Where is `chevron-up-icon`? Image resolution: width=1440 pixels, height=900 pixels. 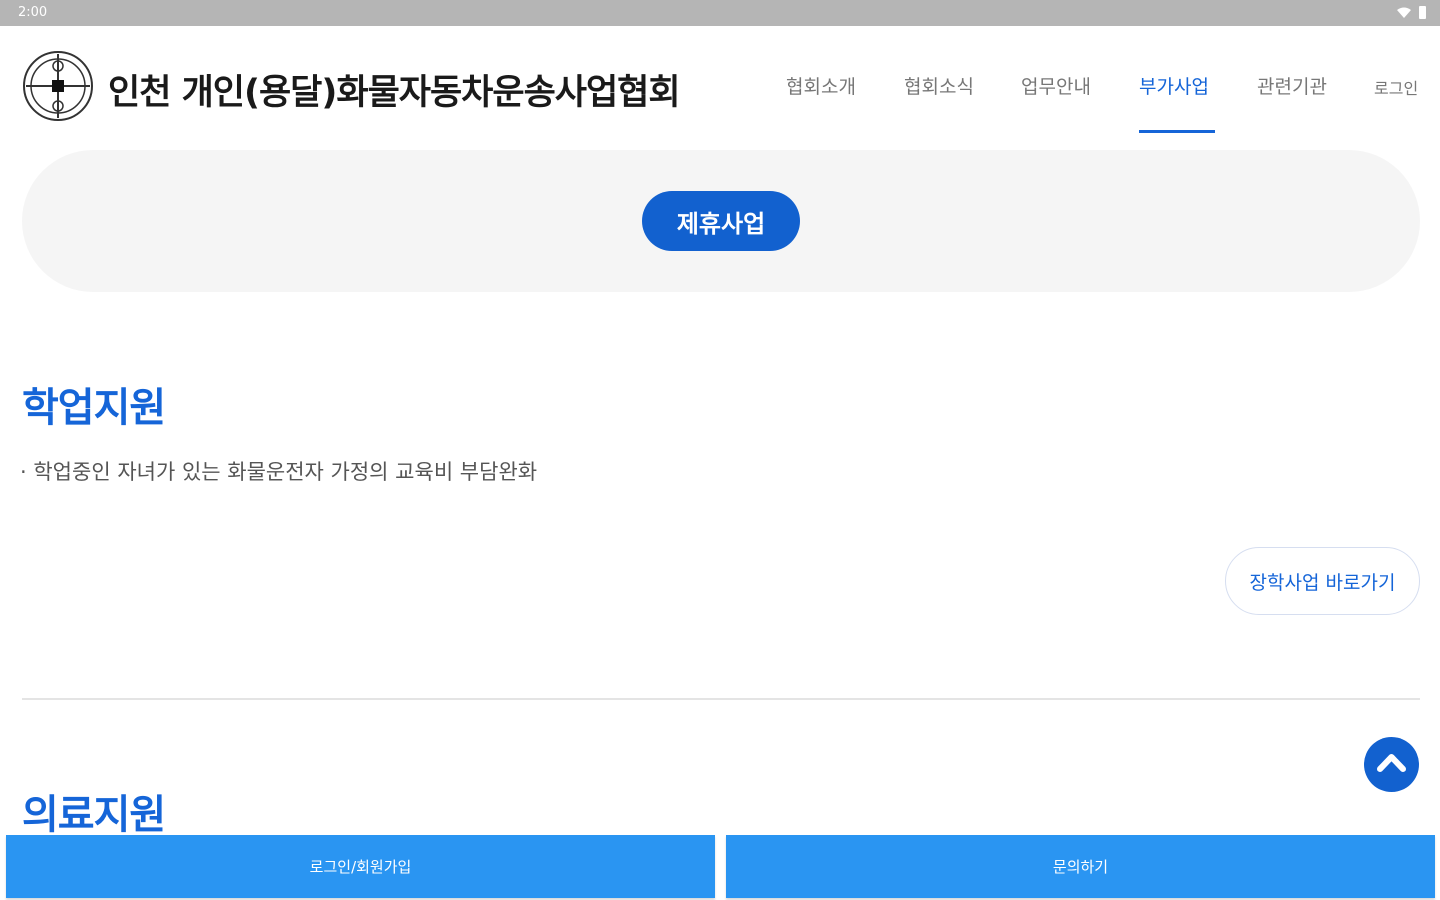 chevron-up-icon is located at coordinates (1391, 763).